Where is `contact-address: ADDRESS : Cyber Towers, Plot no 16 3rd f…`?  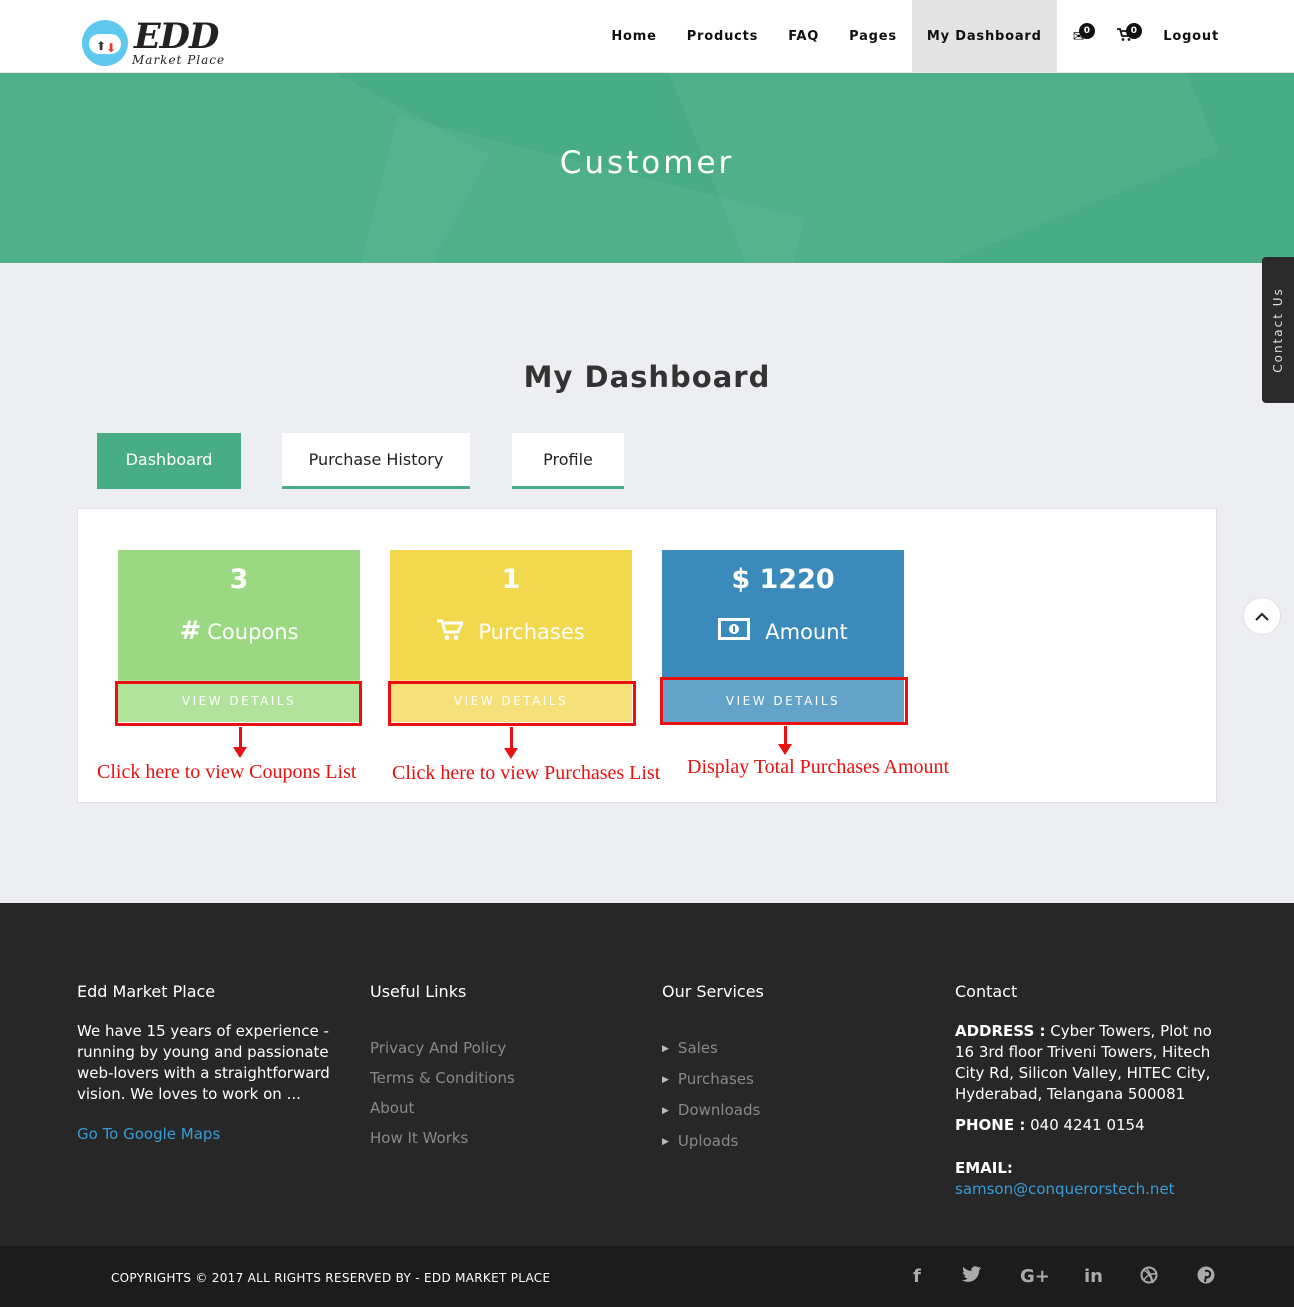 contact-address: ADDRESS : Cyber Towers, Plot no 16 3rd f… is located at coordinates (1090, 1063).